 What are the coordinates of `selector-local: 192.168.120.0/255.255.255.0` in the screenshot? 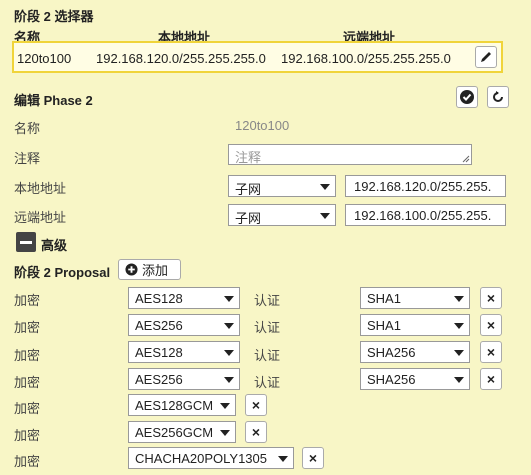 It's located at (181, 58).